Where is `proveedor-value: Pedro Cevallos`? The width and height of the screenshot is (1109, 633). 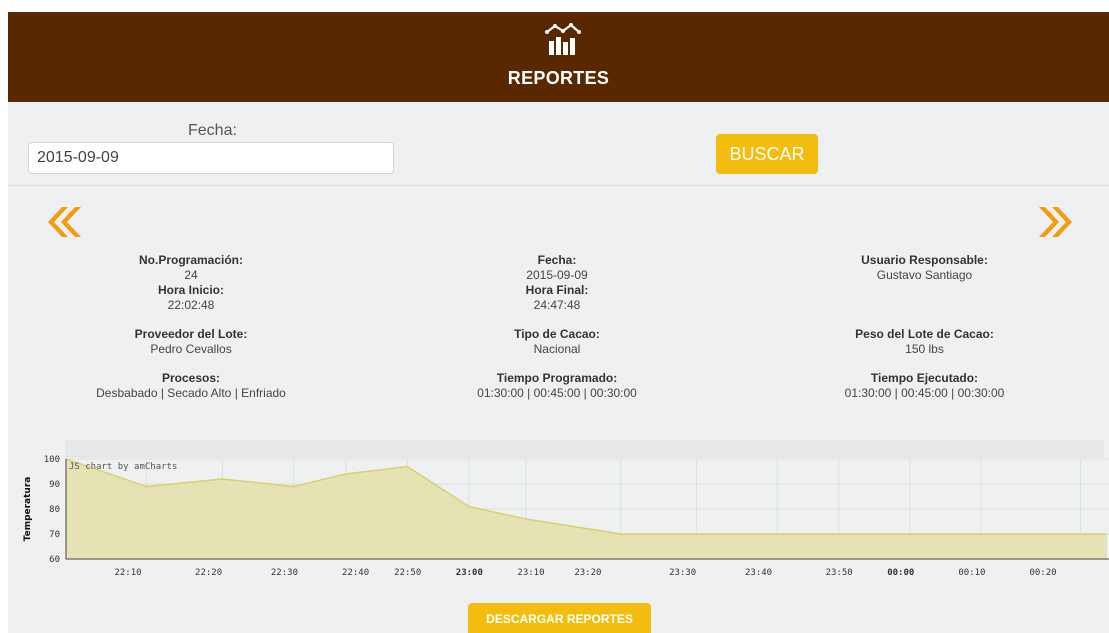 proveedor-value: Pedro Cevallos is located at coordinates (191, 349).